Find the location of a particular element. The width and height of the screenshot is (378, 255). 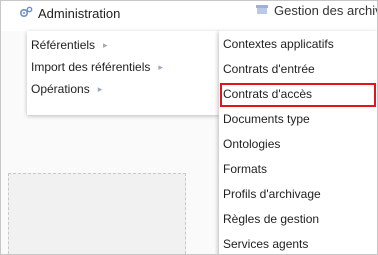

menu-item-label: Contrats d'entrée is located at coordinates (269, 69).